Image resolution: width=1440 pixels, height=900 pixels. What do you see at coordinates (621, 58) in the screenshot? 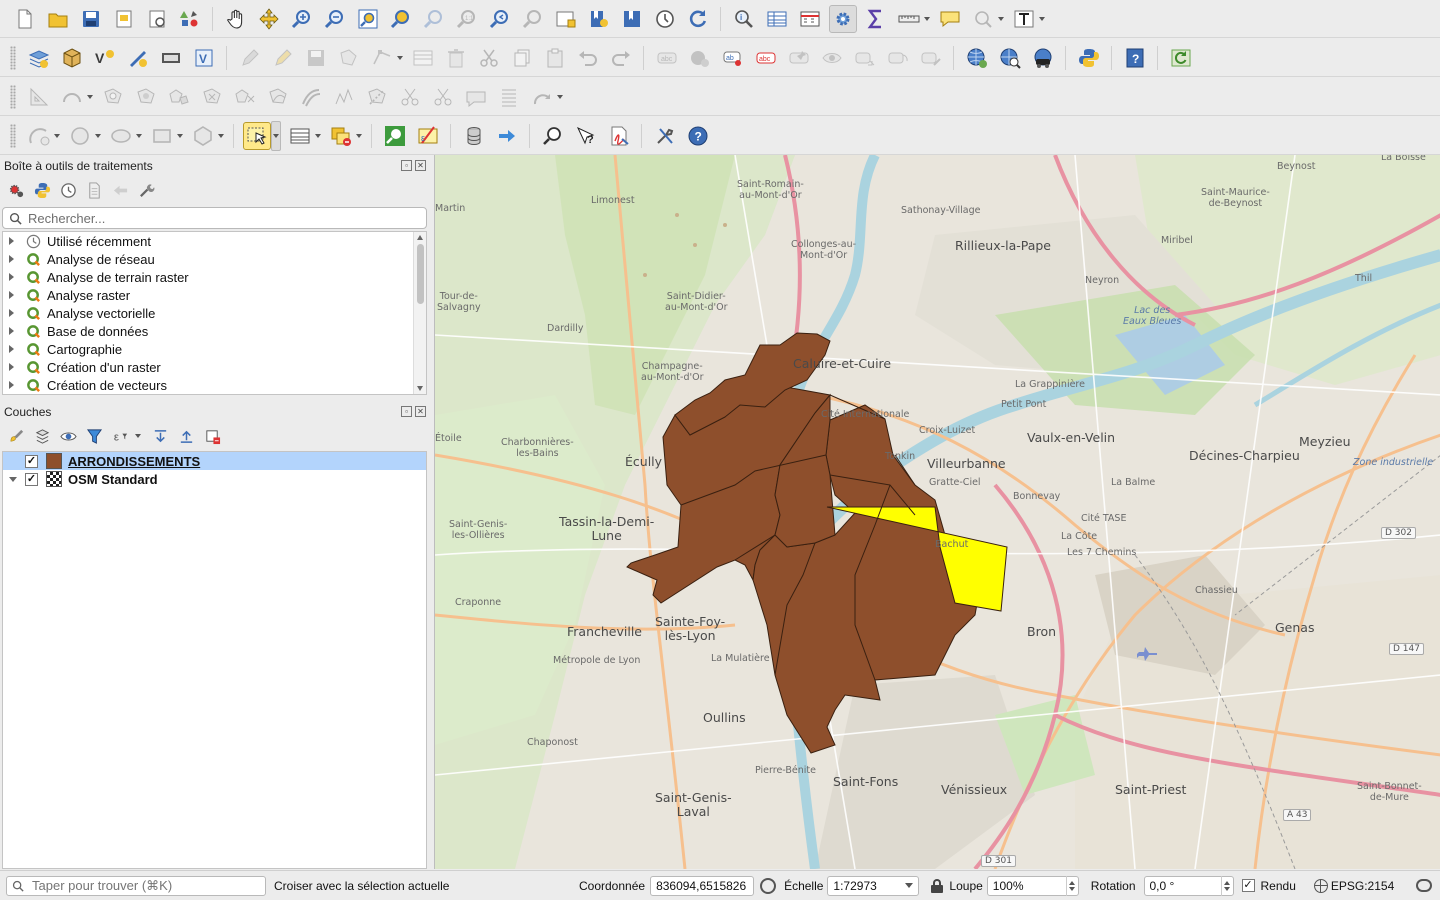
I see `redo-button` at bounding box center [621, 58].